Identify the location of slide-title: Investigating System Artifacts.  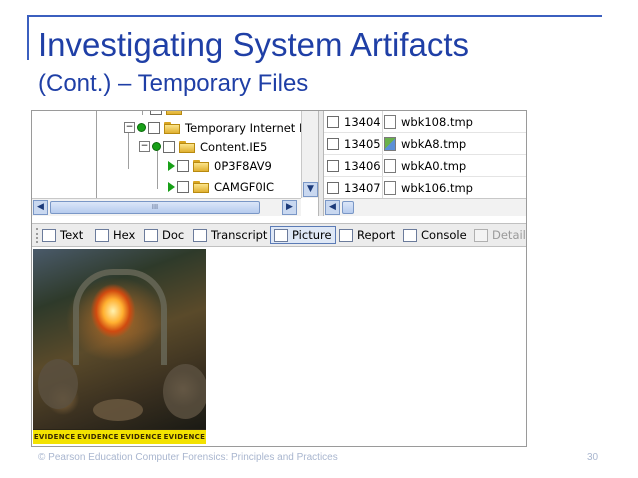
(254, 44).